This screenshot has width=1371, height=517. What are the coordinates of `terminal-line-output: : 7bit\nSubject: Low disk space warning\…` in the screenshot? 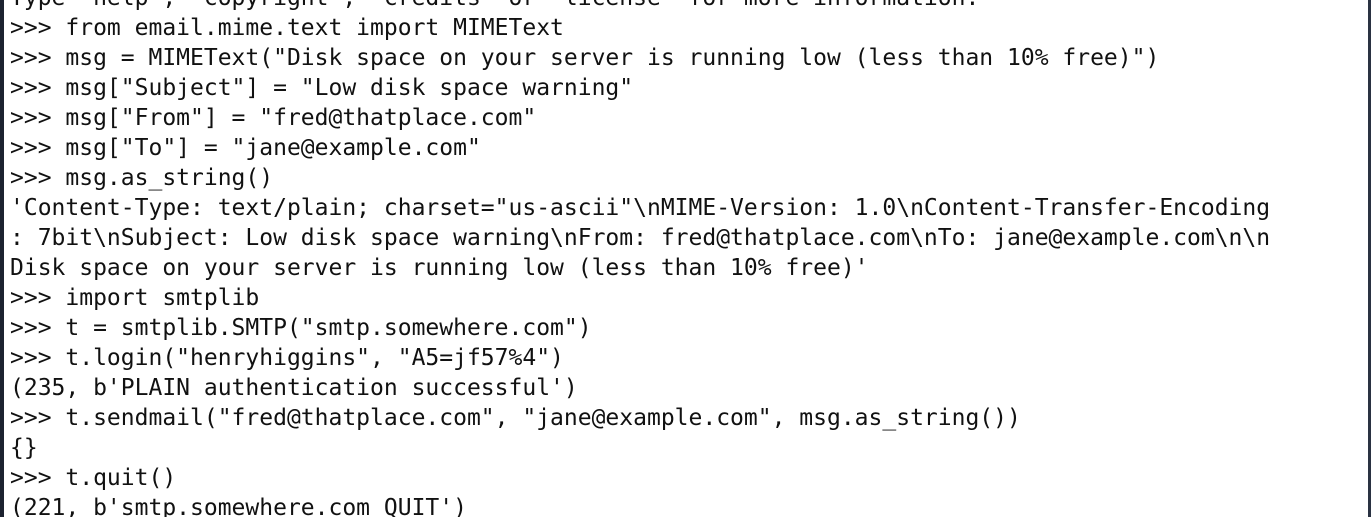 It's located at (640, 238).